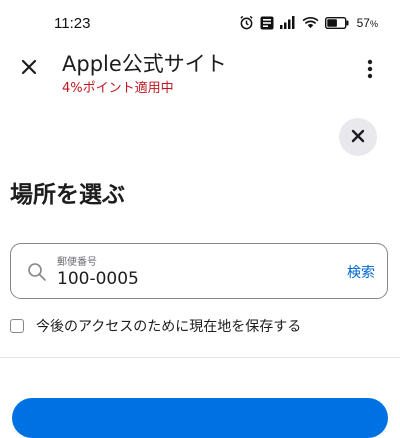 The width and height of the screenshot is (400, 438). Describe the element at coordinates (77, 262) in the screenshot. I see `postal-code-label: 郵便番号` at that location.